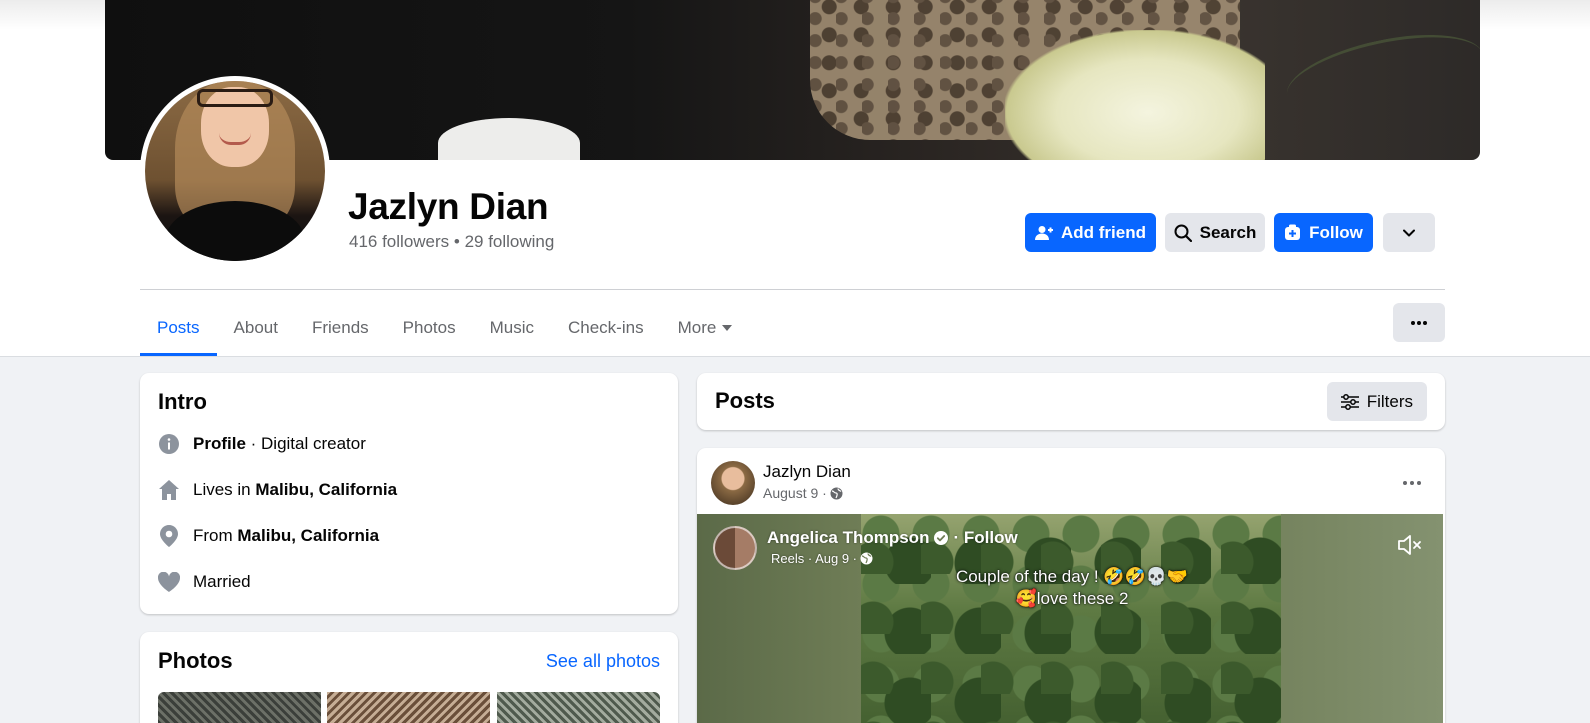 This screenshot has width=1590, height=723. I want to click on tab-about: About, so click(256, 328).